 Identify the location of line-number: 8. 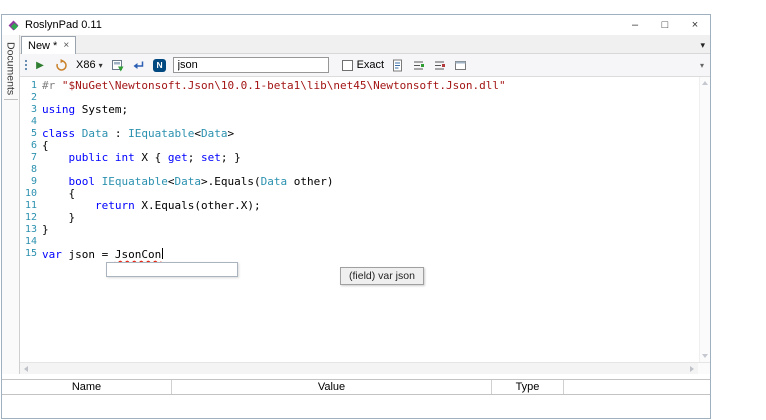
(33, 169).